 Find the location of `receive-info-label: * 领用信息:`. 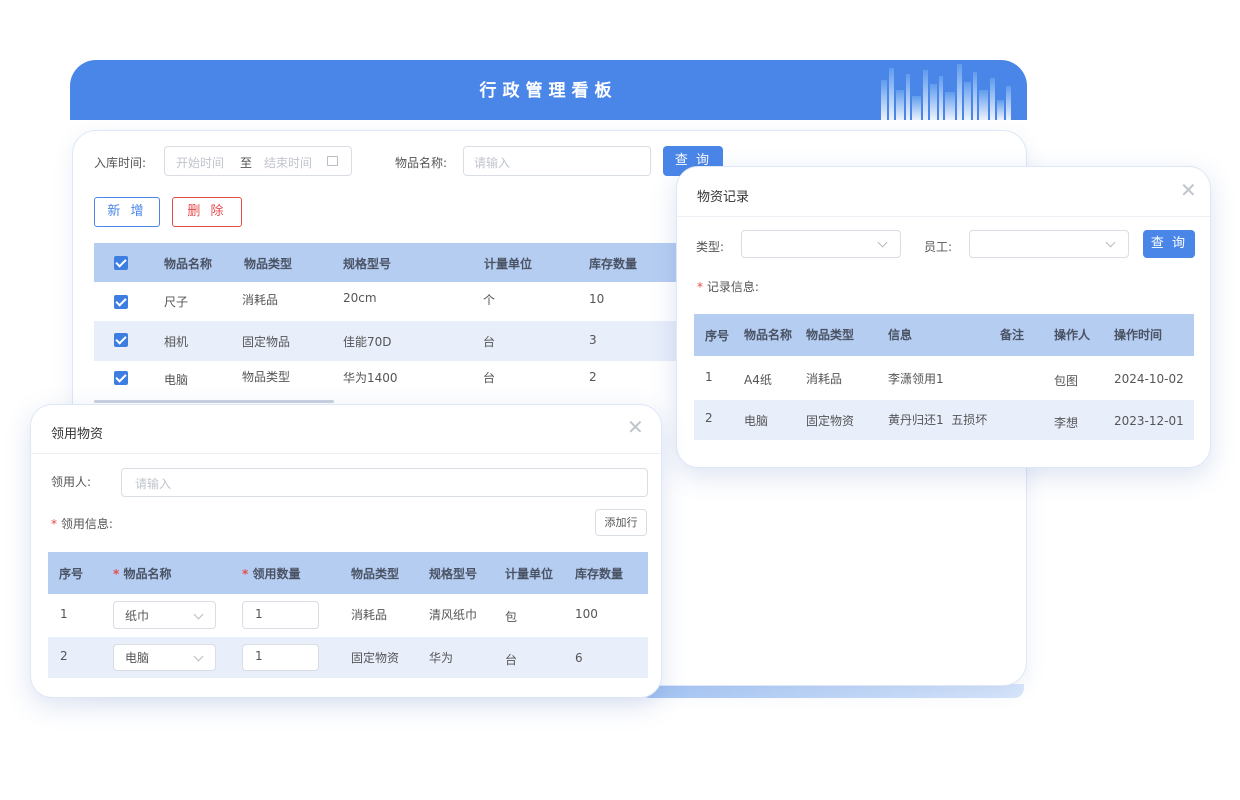

receive-info-label: * 领用信息: is located at coordinates (82, 524).